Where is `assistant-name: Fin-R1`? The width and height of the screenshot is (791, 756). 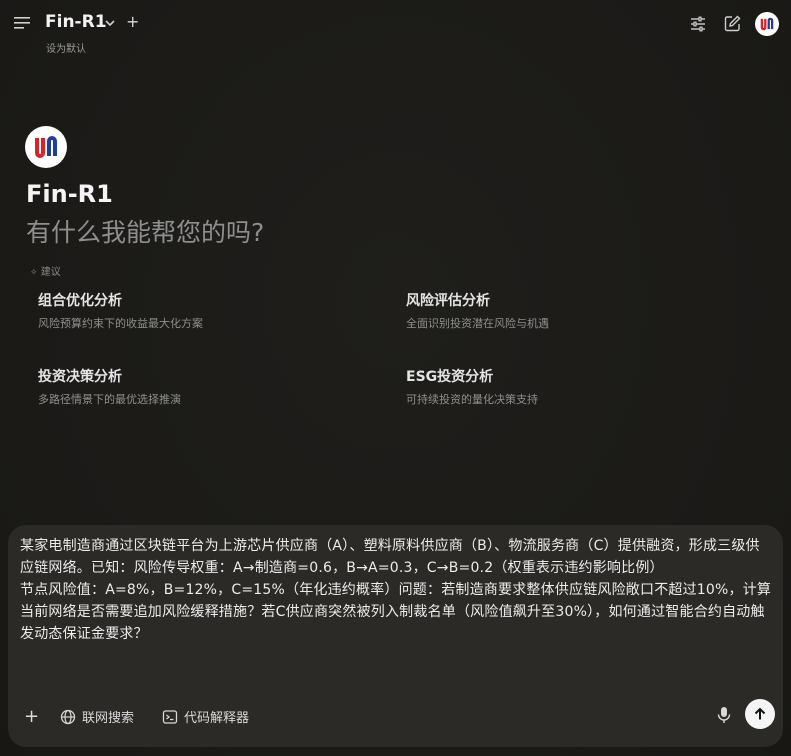
assistant-name: Fin-R1 is located at coordinates (69, 194).